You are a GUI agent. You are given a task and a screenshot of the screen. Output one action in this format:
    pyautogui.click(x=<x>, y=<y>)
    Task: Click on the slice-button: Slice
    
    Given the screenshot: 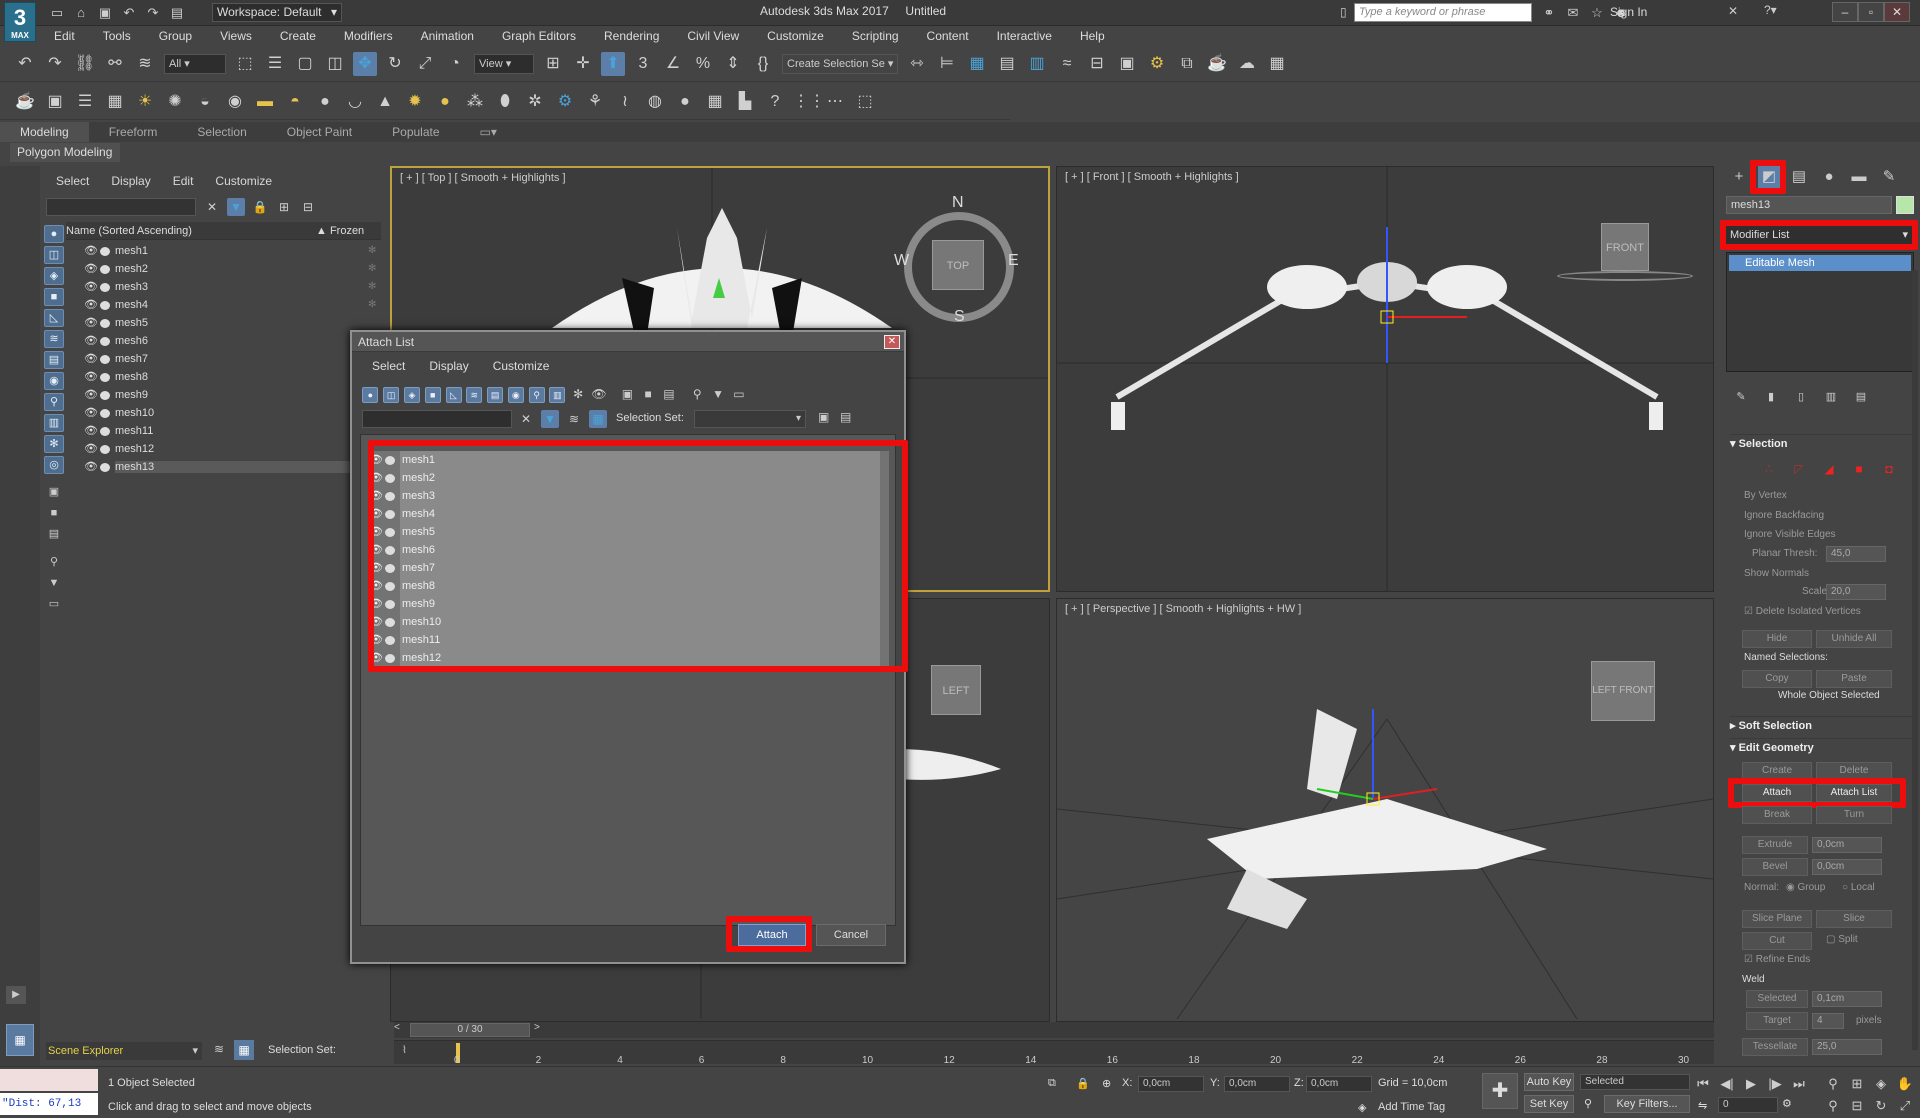 What is the action you would take?
    pyautogui.click(x=1854, y=919)
    